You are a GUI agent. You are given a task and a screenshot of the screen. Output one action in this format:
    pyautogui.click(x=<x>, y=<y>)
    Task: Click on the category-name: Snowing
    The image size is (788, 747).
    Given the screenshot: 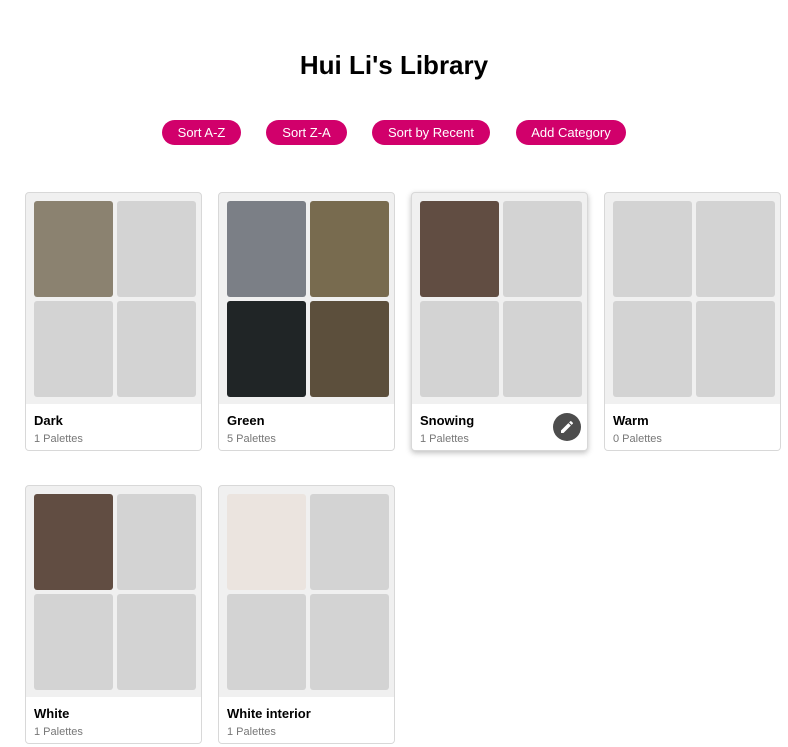 What is the action you would take?
    pyautogui.click(x=447, y=420)
    